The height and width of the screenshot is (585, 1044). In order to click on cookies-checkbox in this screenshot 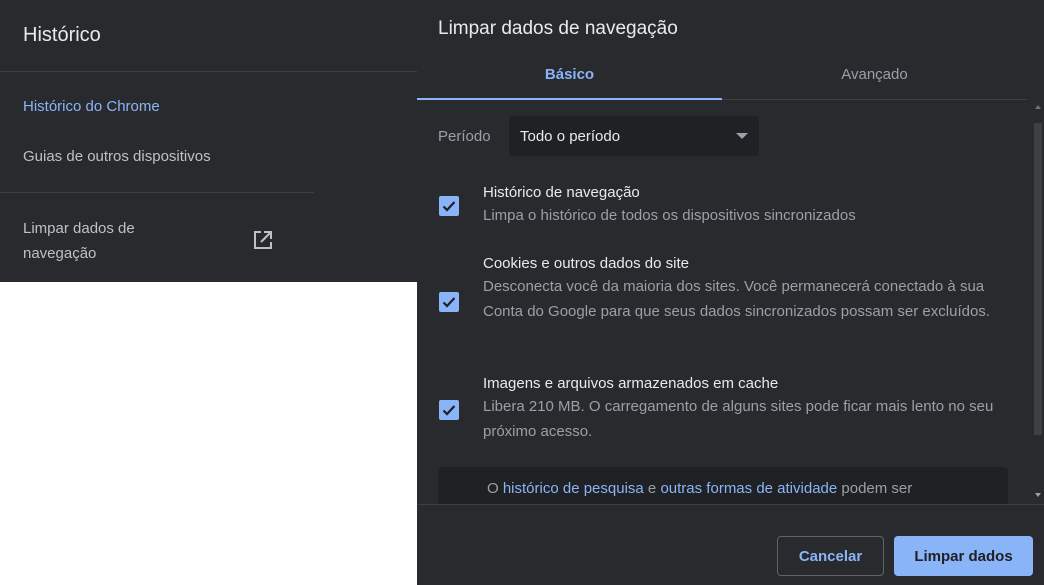, I will do `click(449, 302)`.